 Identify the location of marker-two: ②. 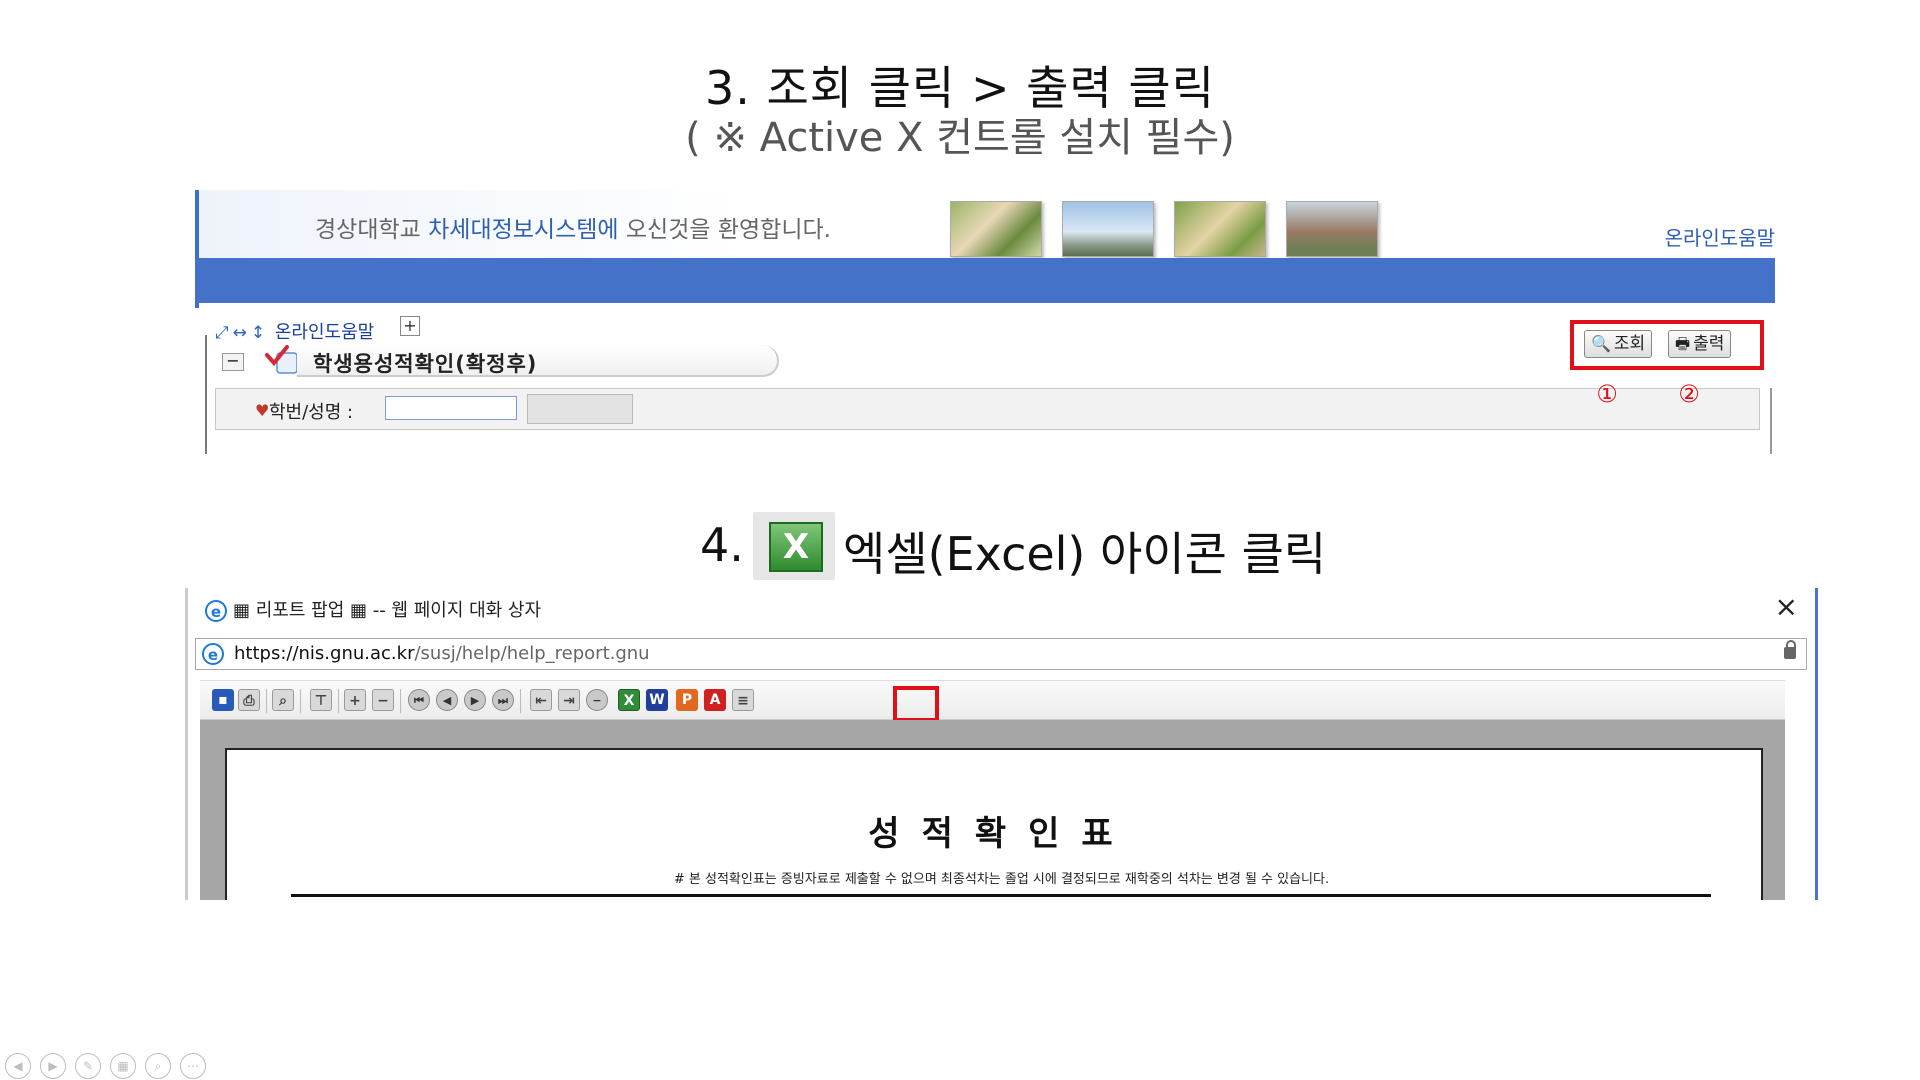
(1689, 394).